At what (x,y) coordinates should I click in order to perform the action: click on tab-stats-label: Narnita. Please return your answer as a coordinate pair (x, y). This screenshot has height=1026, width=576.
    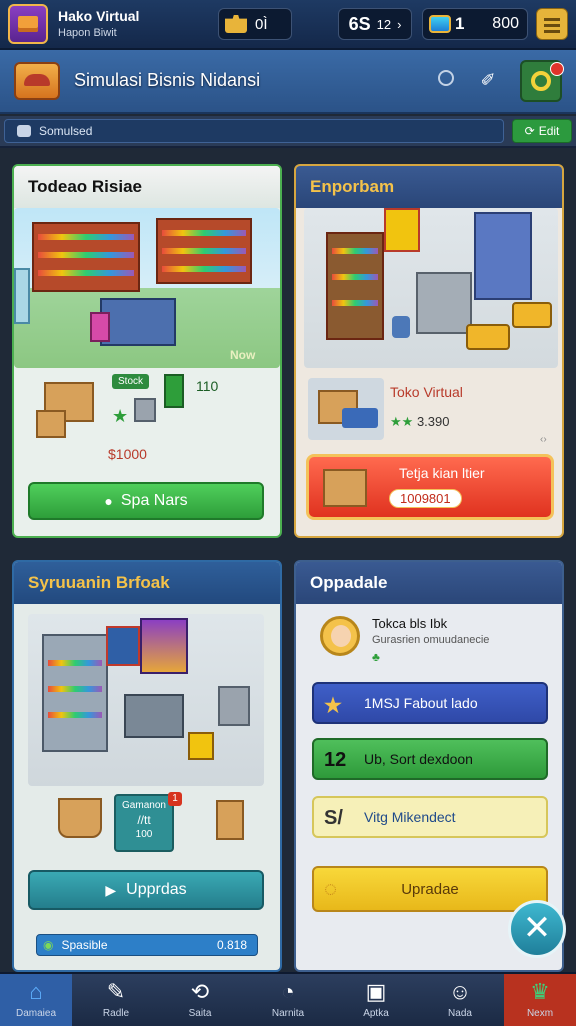
    Looking at the image, I should click on (288, 1013).